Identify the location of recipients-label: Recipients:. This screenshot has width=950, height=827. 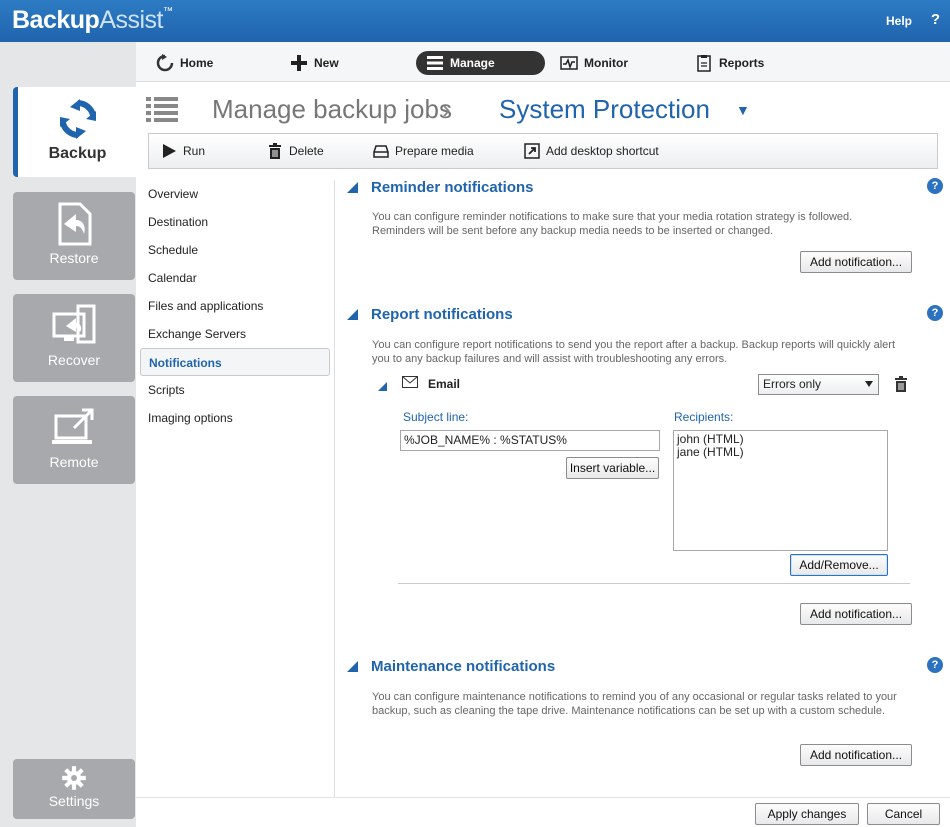
(704, 417).